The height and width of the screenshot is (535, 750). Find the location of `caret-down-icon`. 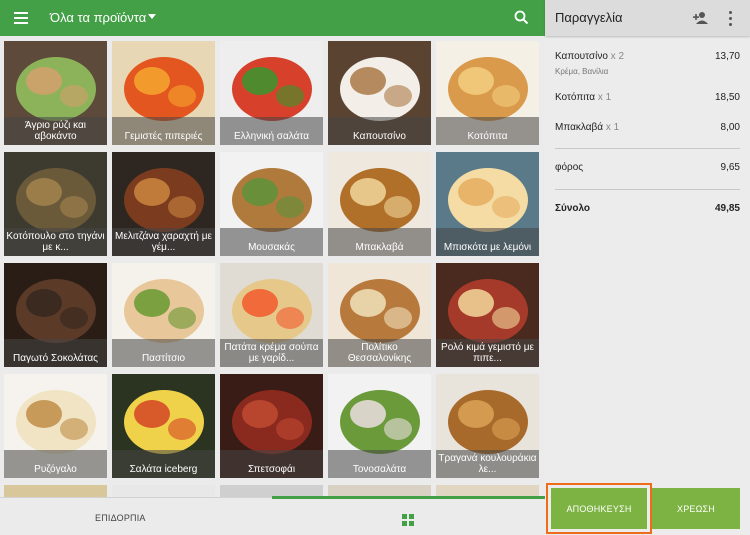

caret-down-icon is located at coordinates (152, 16).